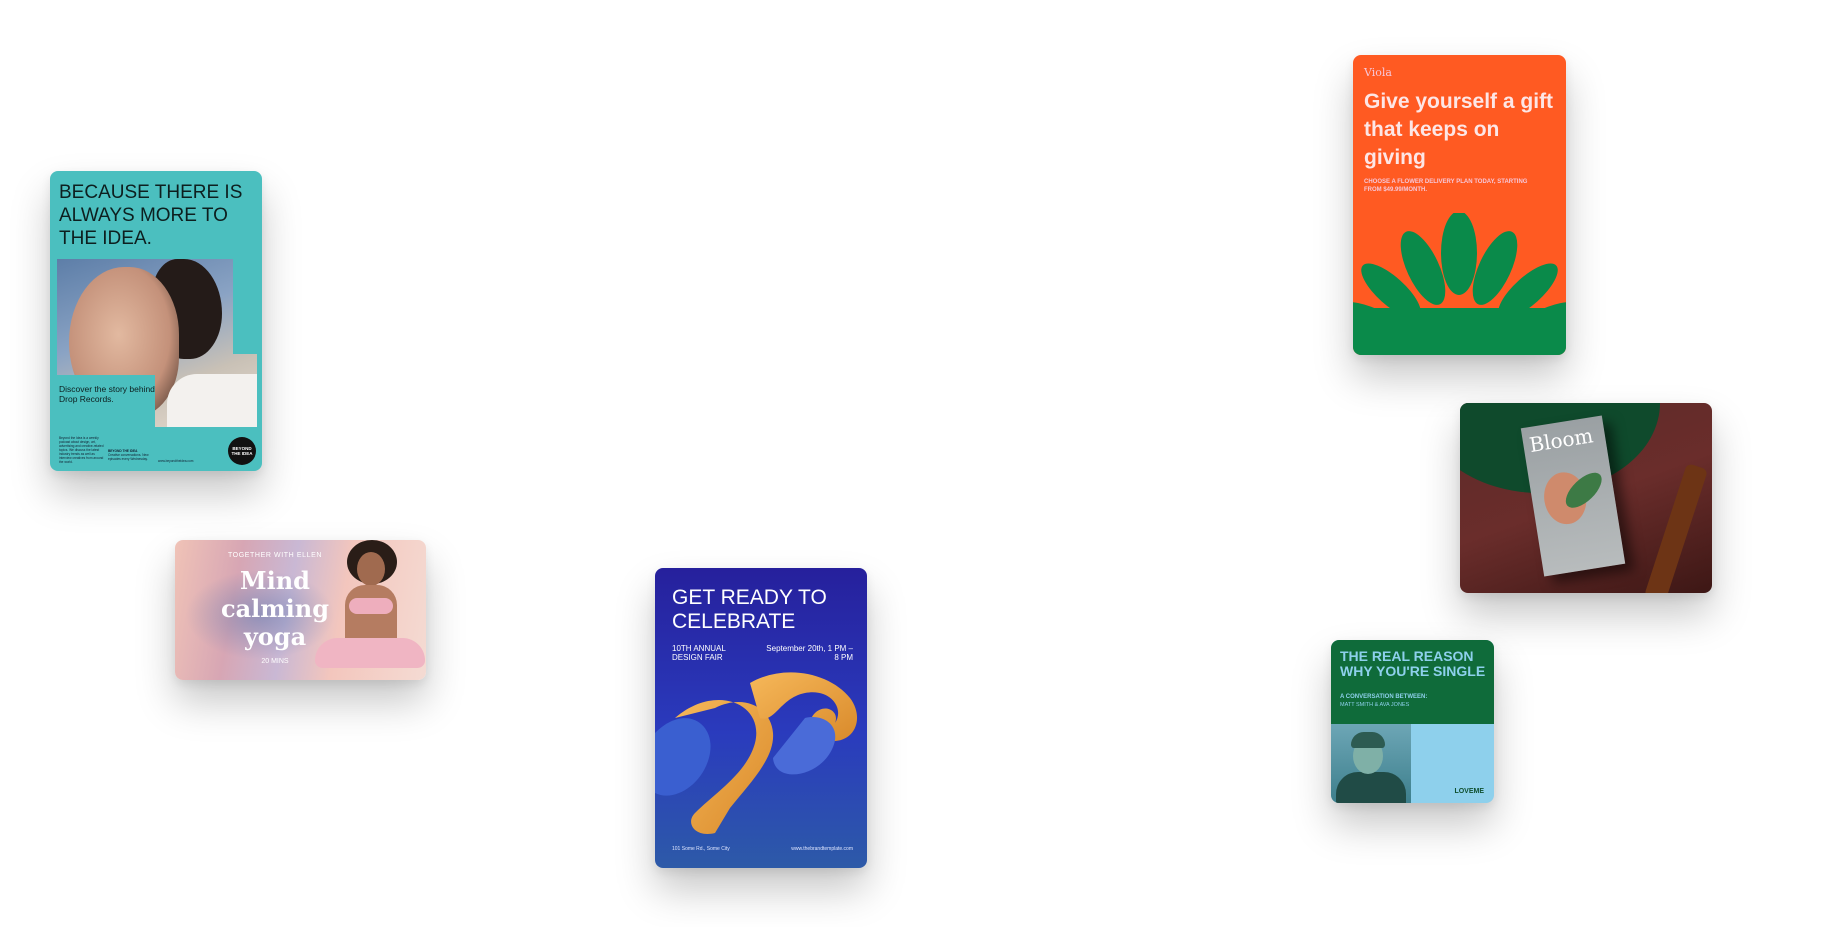 The image size is (1837, 927). What do you see at coordinates (756, 753) in the screenshot?
I see `ribbon-graphic` at bounding box center [756, 753].